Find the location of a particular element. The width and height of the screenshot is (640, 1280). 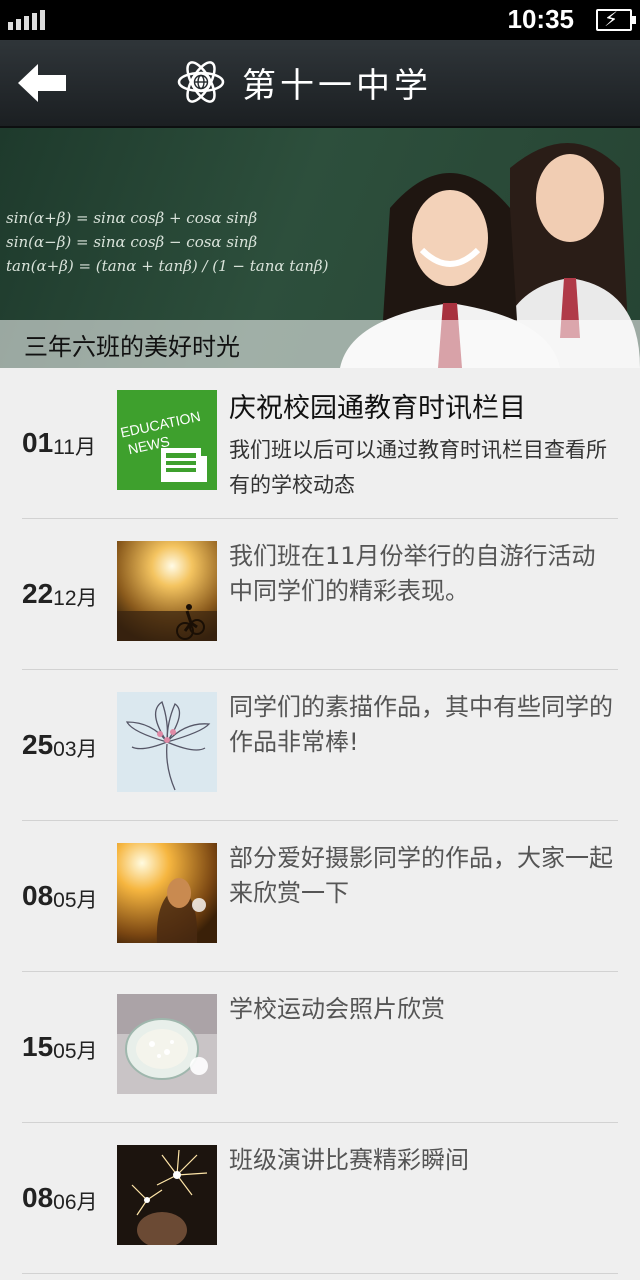

title-bar: 第十一中学 is located at coordinates (320, 84).